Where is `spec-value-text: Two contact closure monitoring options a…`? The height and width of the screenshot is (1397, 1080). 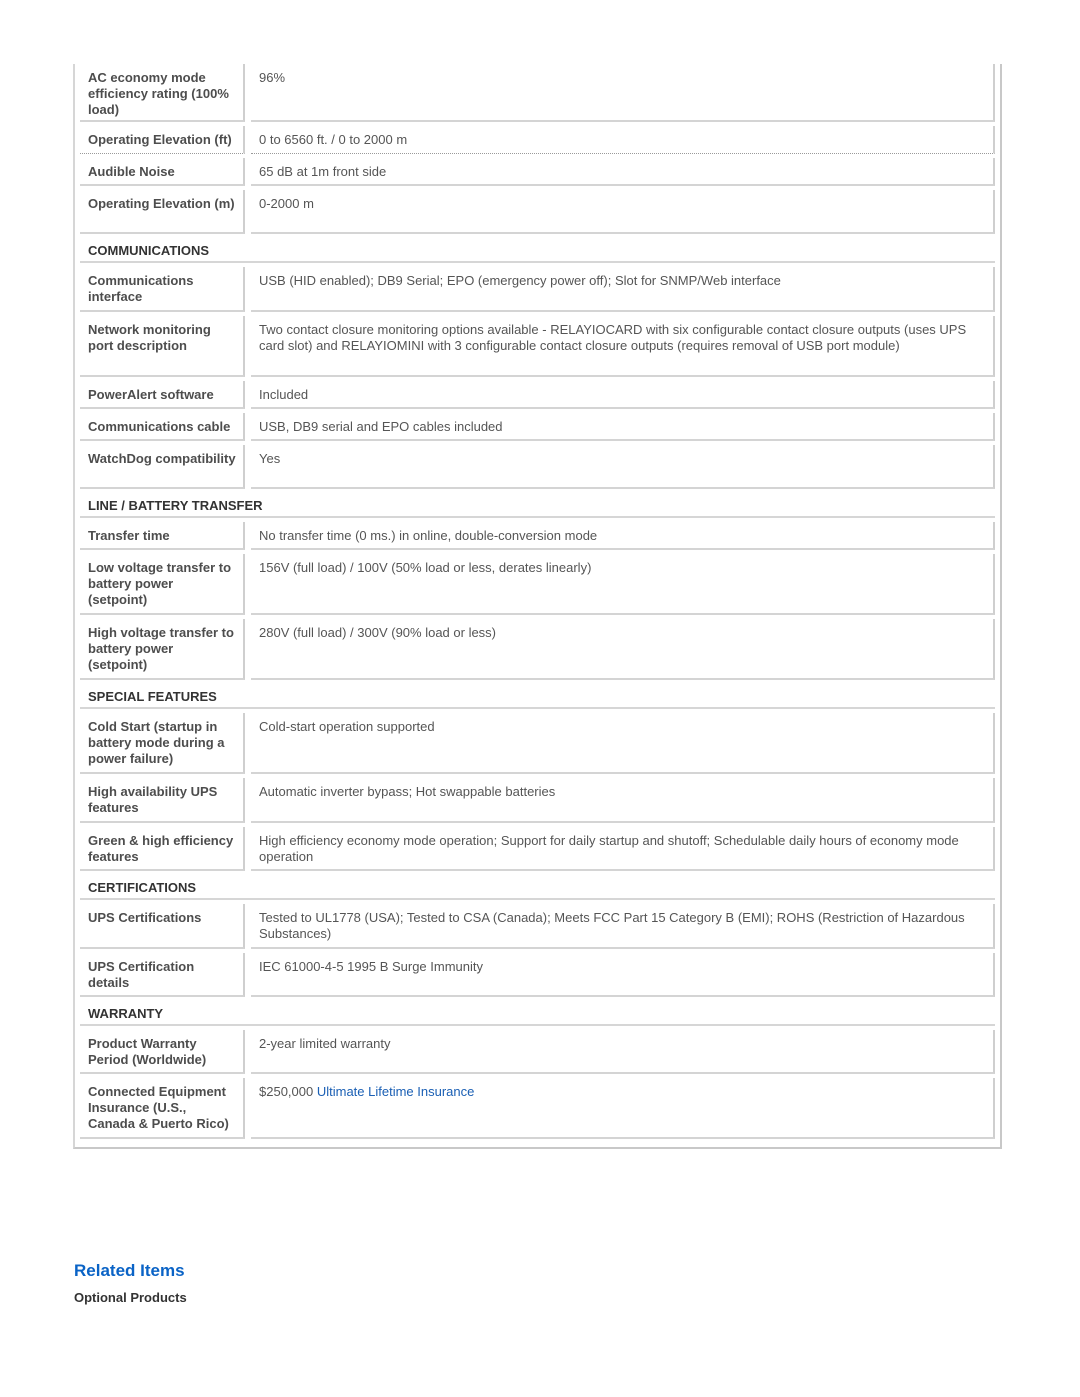
spec-value-text: Two contact closure monitoring options a… is located at coordinates (613, 337).